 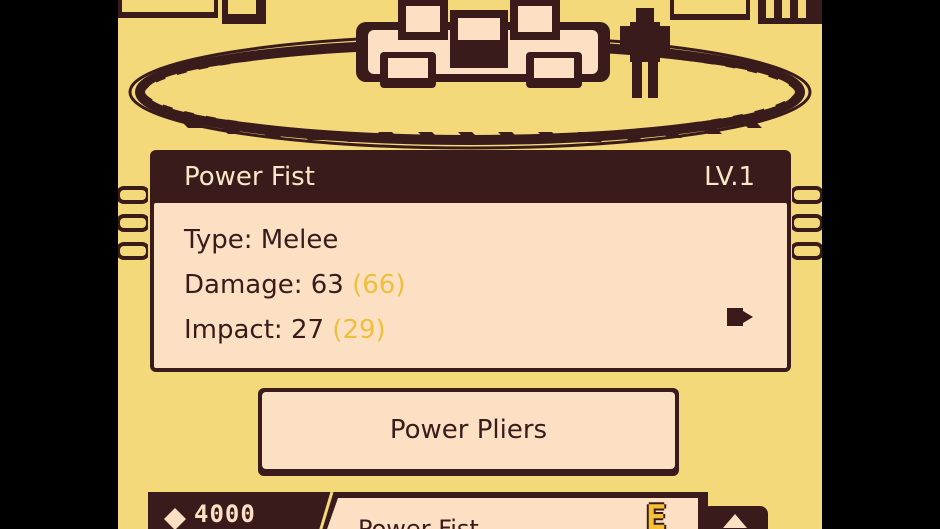 I want to click on stat-impact: Impact: 27 (29), so click(x=285, y=330).